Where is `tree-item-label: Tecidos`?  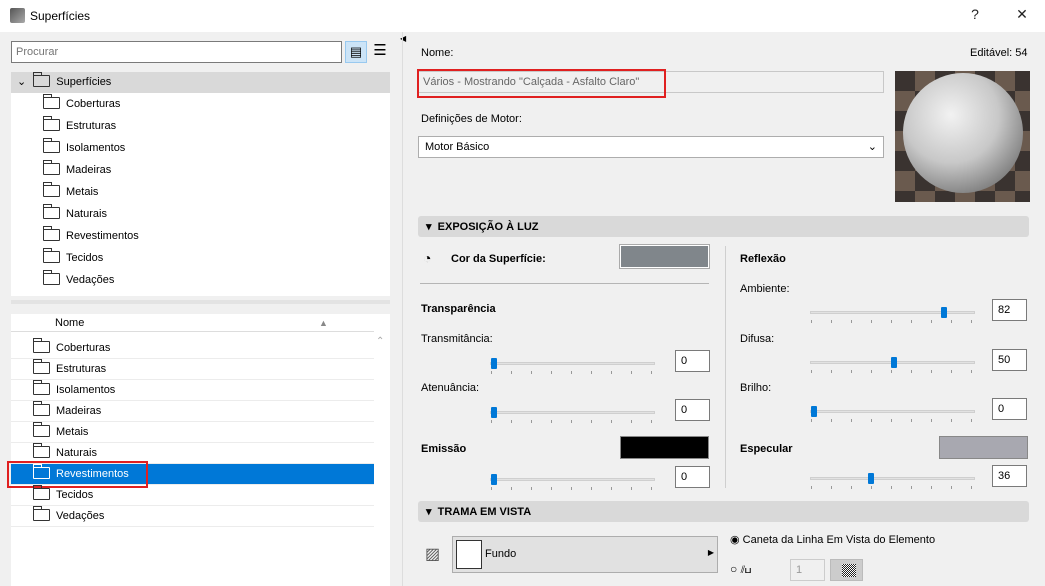 tree-item-label: Tecidos is located at coordinates (85, 258).